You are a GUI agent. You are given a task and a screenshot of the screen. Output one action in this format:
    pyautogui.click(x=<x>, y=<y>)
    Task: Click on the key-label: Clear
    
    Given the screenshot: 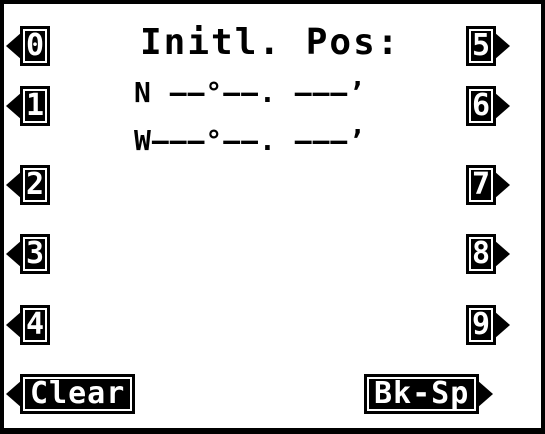 What is the action you would take?
    pyautogui.click(x=78, y=394)
    